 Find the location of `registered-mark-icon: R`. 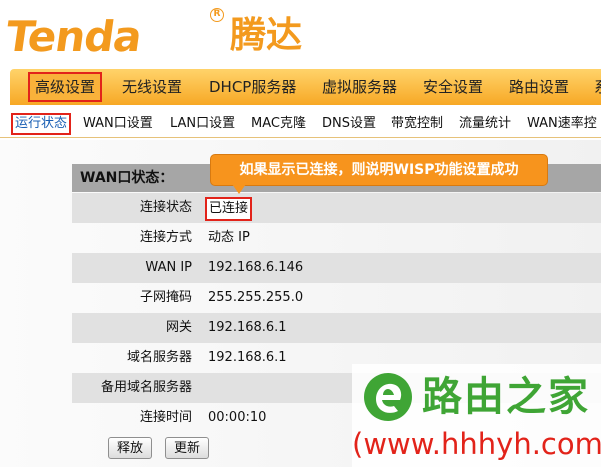

registered-mark-icon: R is located at coordinates (217, 15).